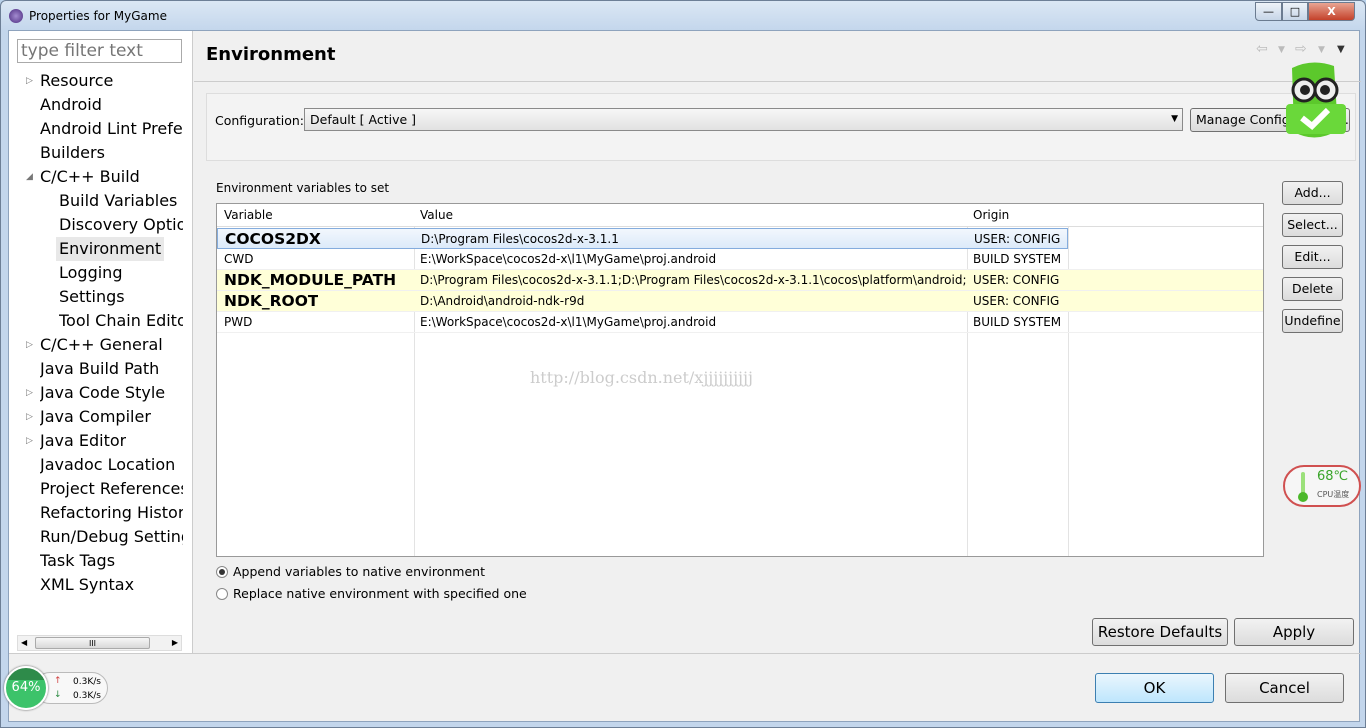  I want to click on cell-variable: PWD, so click(238, 322).